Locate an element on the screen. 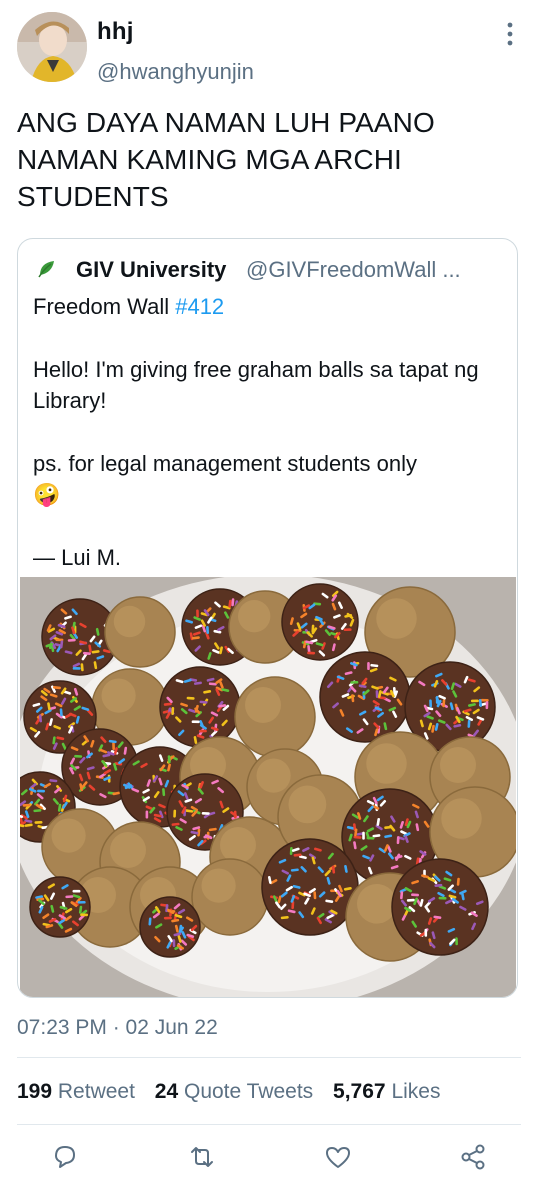 The width and height of the screenshot is (538, 1200). likes-stat: 5,767 Likes is located at coordinates (386, 1091).